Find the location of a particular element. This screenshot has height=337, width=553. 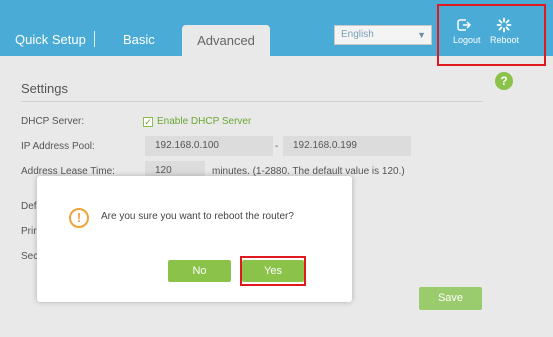

ip-pool-label: IP Address Pool: is located at coordinates (58, 146).